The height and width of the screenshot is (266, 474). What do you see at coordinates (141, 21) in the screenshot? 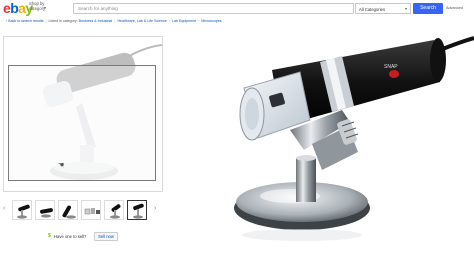
I see `breadcrumb-item: Healthcare, Lab & Life Science` at bounding box center [141, 21].